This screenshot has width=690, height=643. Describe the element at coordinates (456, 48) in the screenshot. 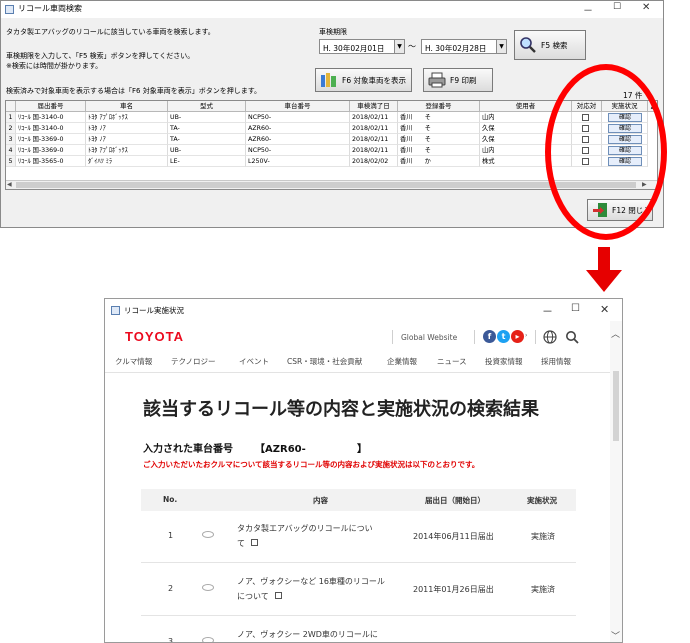

I see `date-to-value: H. 30年02月28日` at that location.